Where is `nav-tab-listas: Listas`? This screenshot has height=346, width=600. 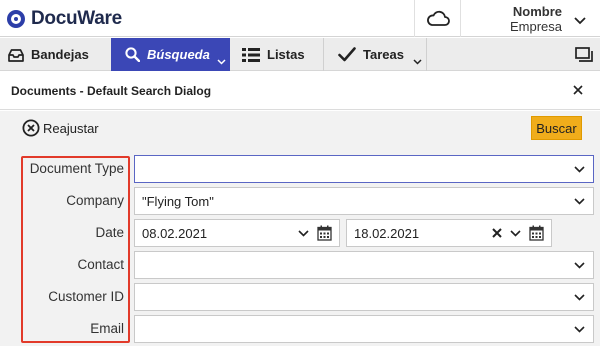 nav-tab-listas: Listas is located at coordinates (277, 54).